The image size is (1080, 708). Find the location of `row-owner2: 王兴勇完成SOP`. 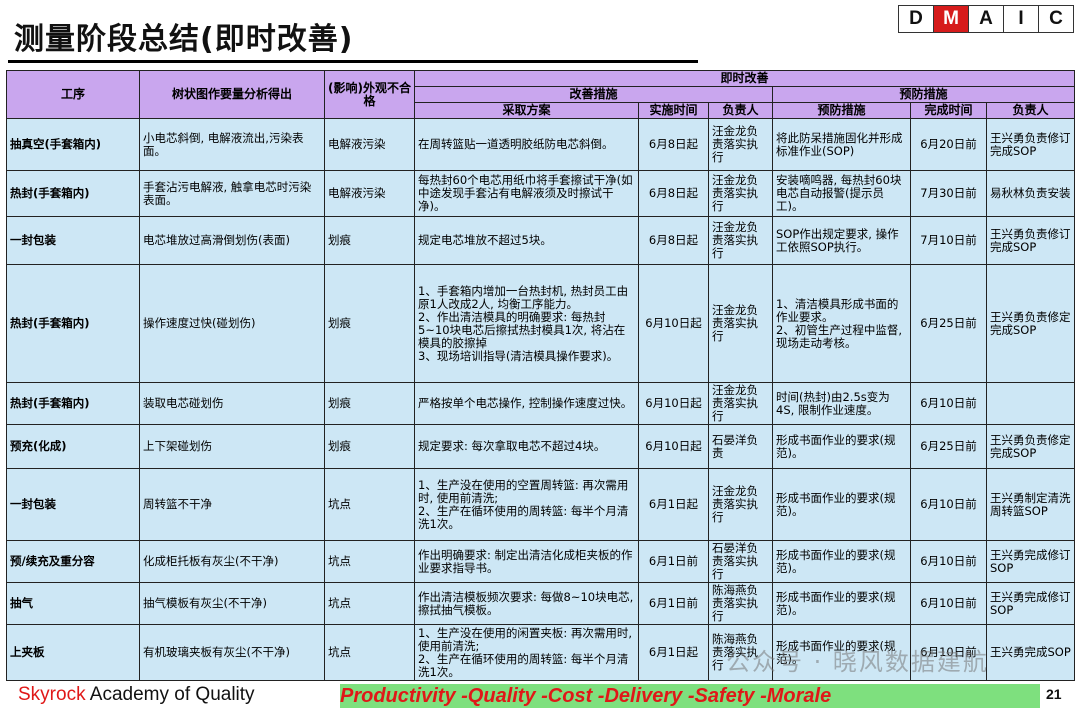

row-owner2: 王兴勇完成SOP is located at coordinates (1030, 652).